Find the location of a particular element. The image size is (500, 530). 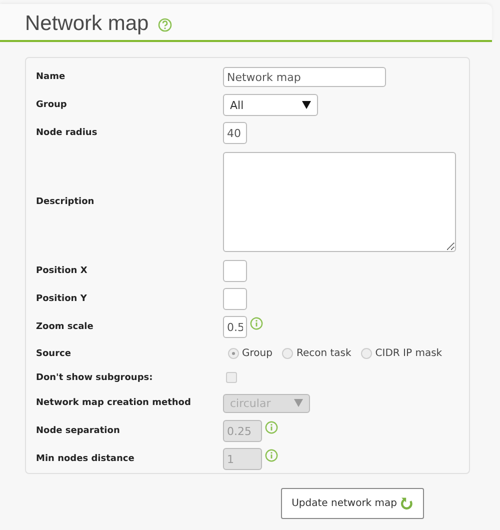

field-label: Description is located at coordinates (66, 202).